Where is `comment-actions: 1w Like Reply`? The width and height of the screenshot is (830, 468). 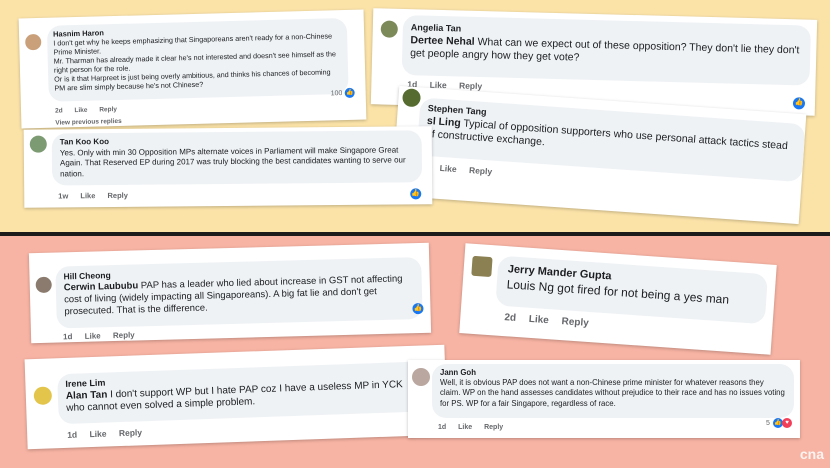 comment-actions: 1w Like Reply is located at coordinates (98, 196).